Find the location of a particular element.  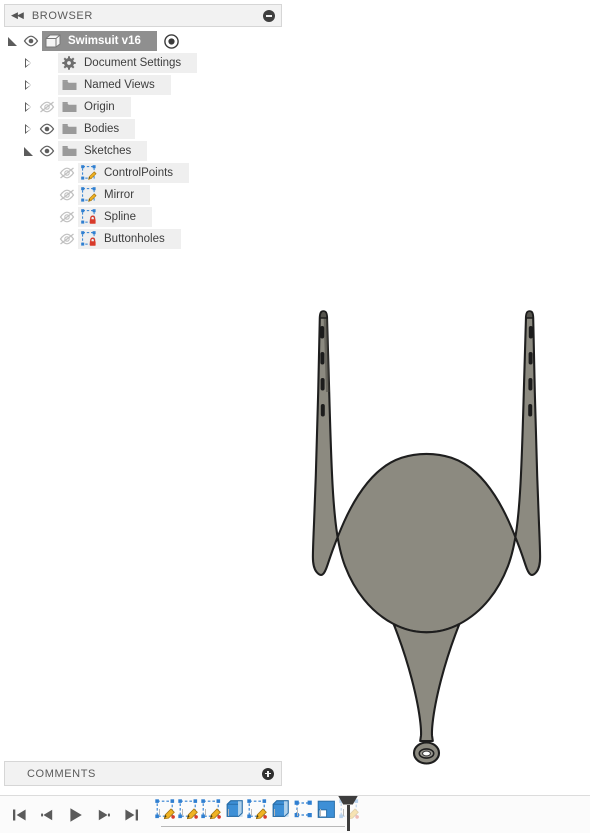

step-backward-button is located at coordinates (47, 815).